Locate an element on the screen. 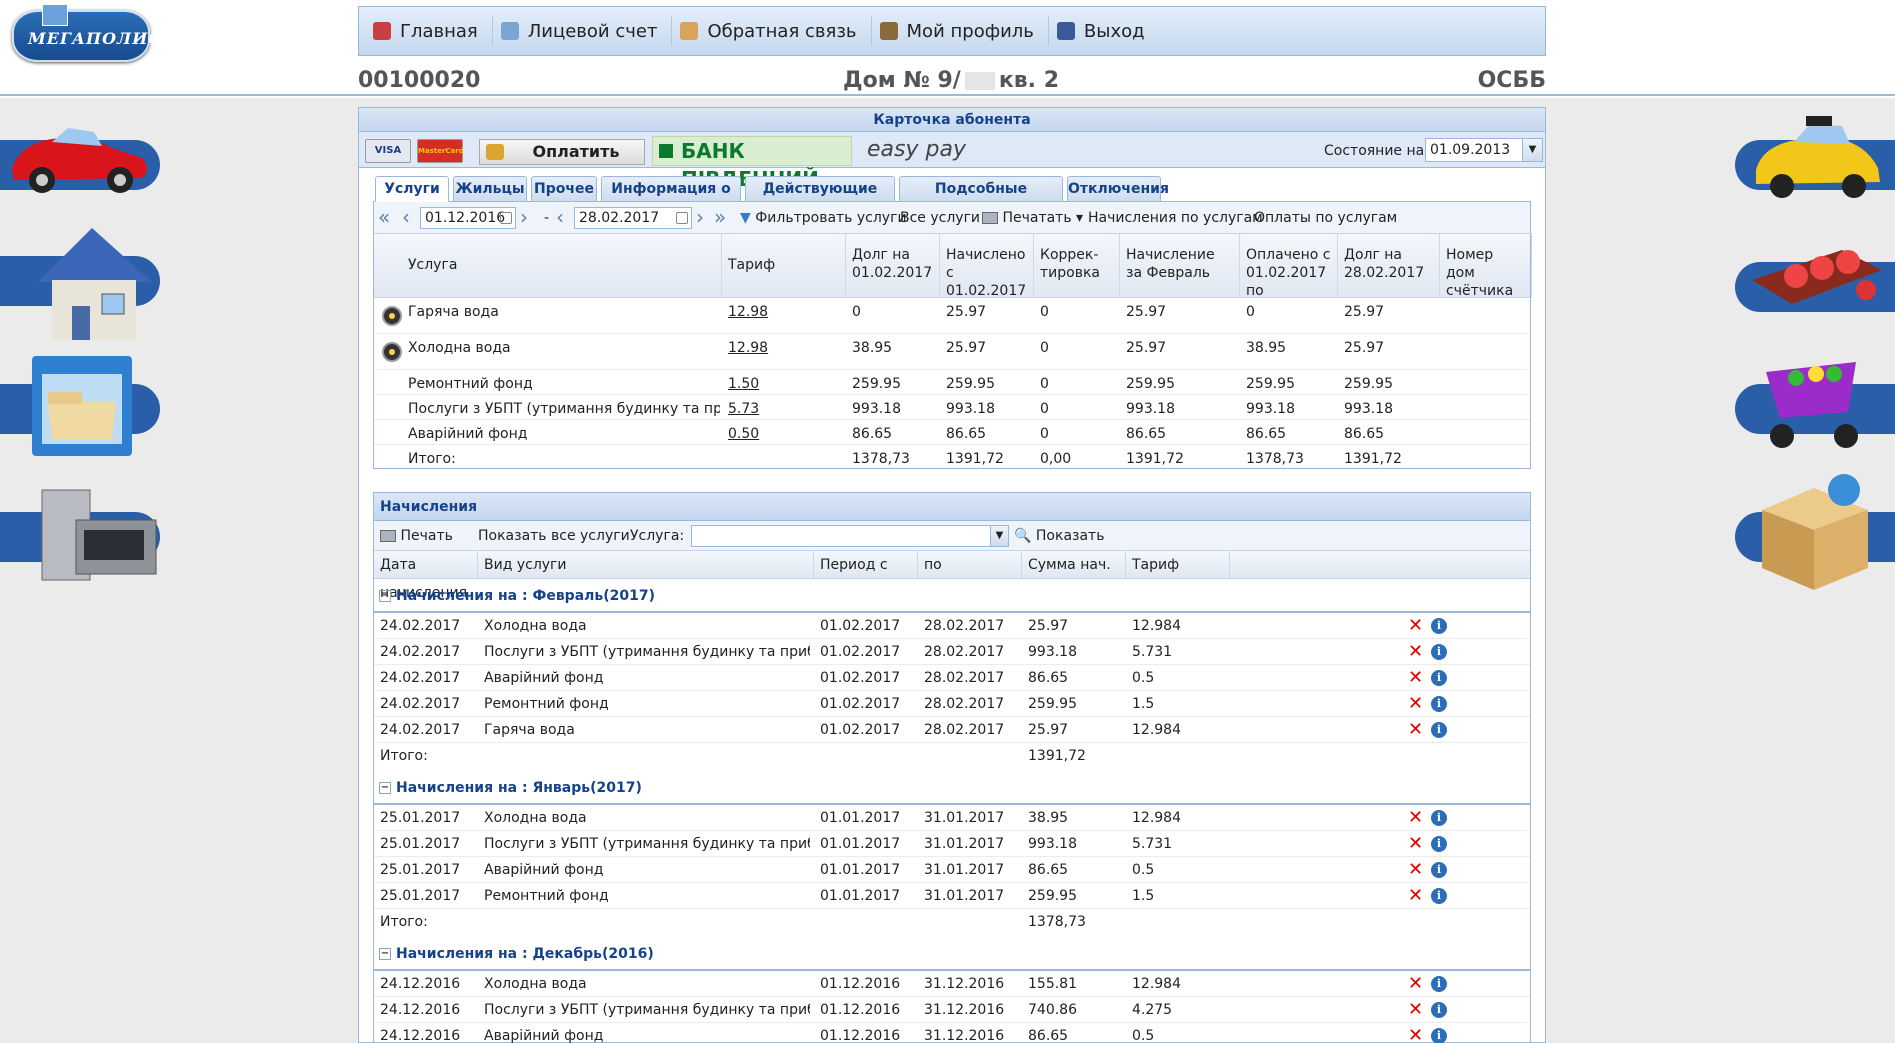 The height and width of the screenshot is (1043, 1895). service-filter-select: ▼ is located at coordinates (850, 536).